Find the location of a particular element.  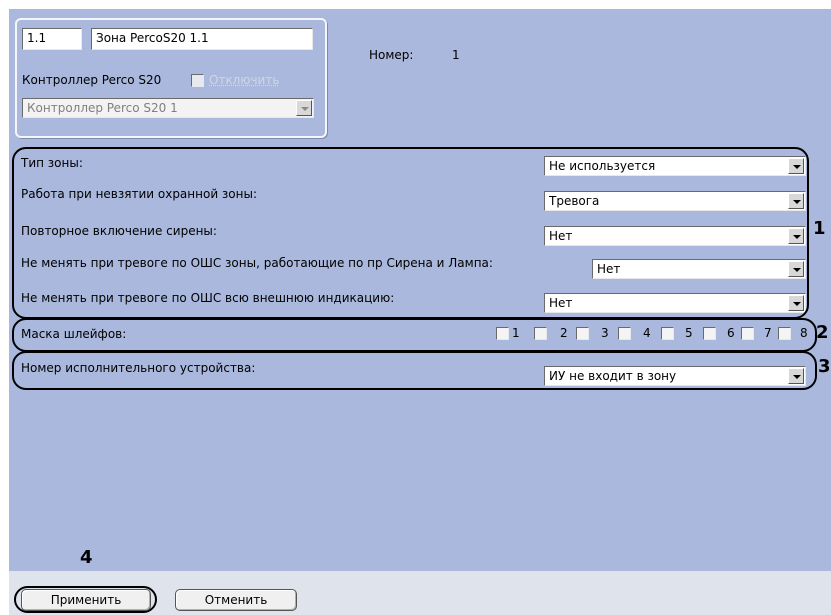

disable-checkbox is located at coordinates (197, 80).